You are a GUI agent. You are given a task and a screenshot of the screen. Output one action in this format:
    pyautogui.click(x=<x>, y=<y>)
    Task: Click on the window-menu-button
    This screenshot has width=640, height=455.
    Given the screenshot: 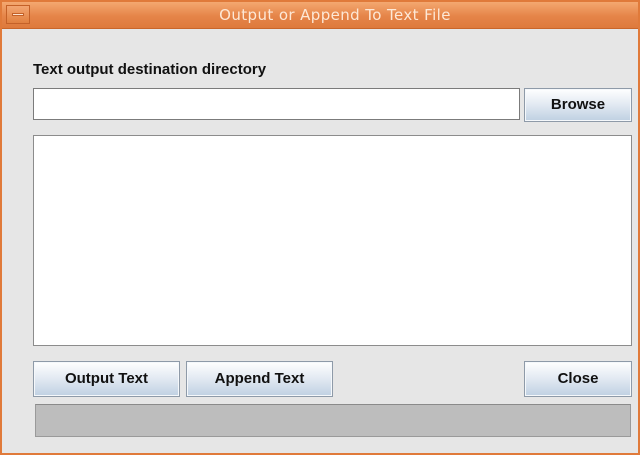 What is the action you would take?
    pyautogui.click(x=18, y=14)
    